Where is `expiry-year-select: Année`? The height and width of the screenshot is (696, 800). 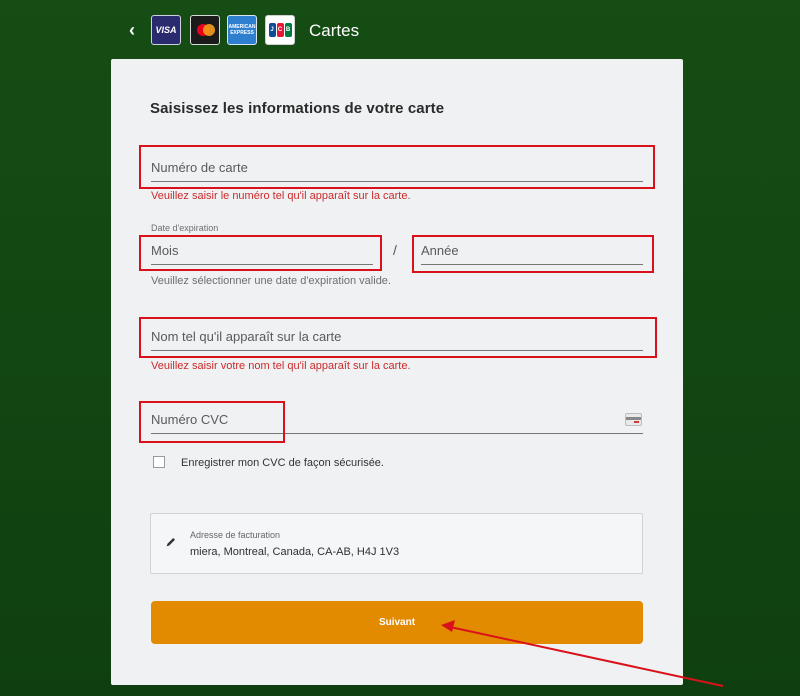 expiry-year-select: Année is located at coordinates (532, 251).